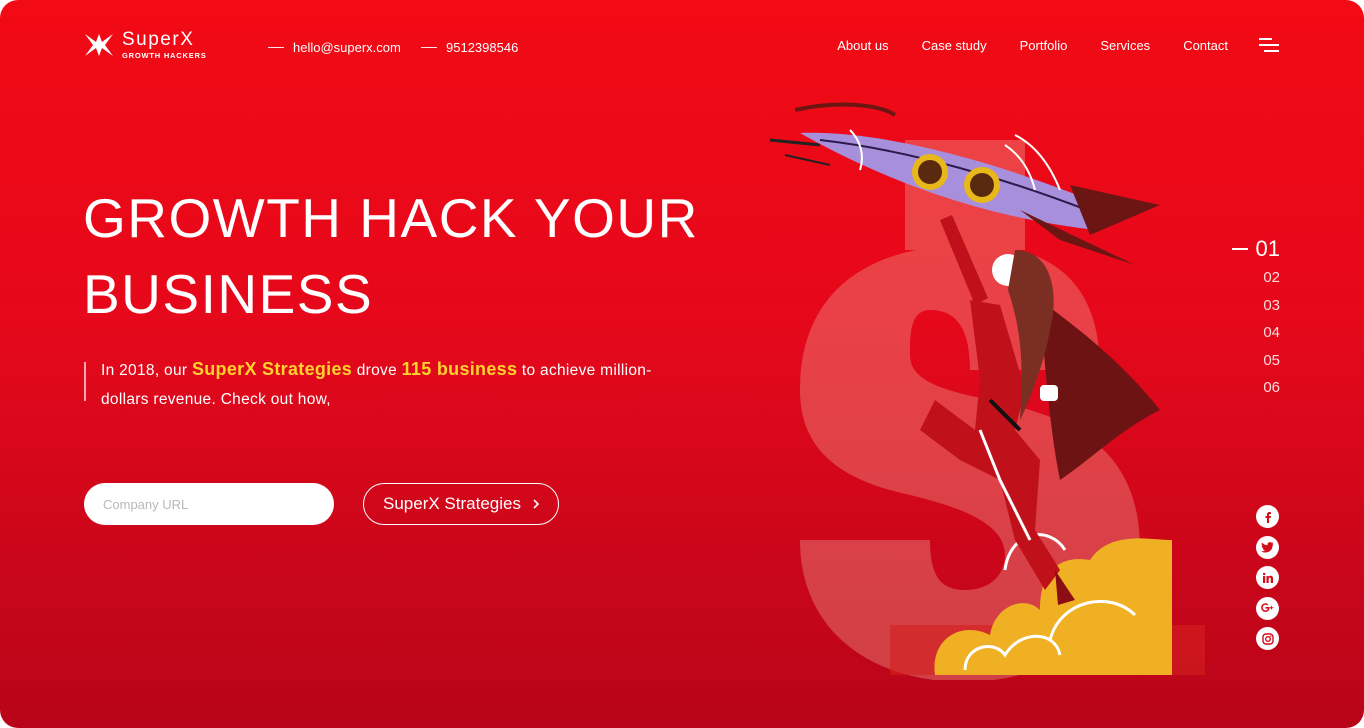 The height and width of the screenshot is (728, 1364). I want to click on facebook-icon, so click(1267, 516).